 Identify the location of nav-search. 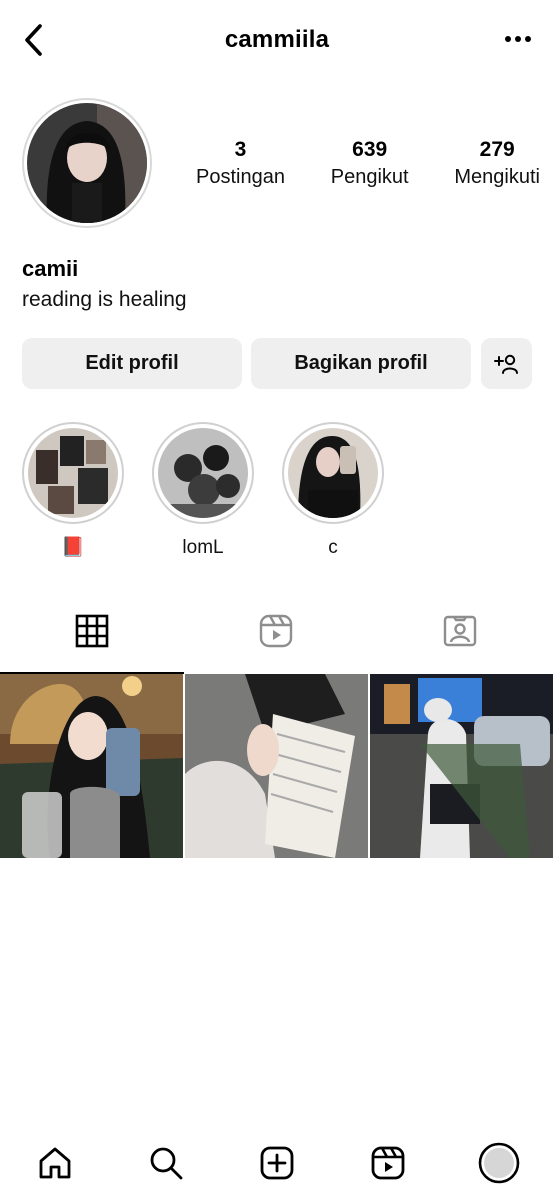
(166, 1163).